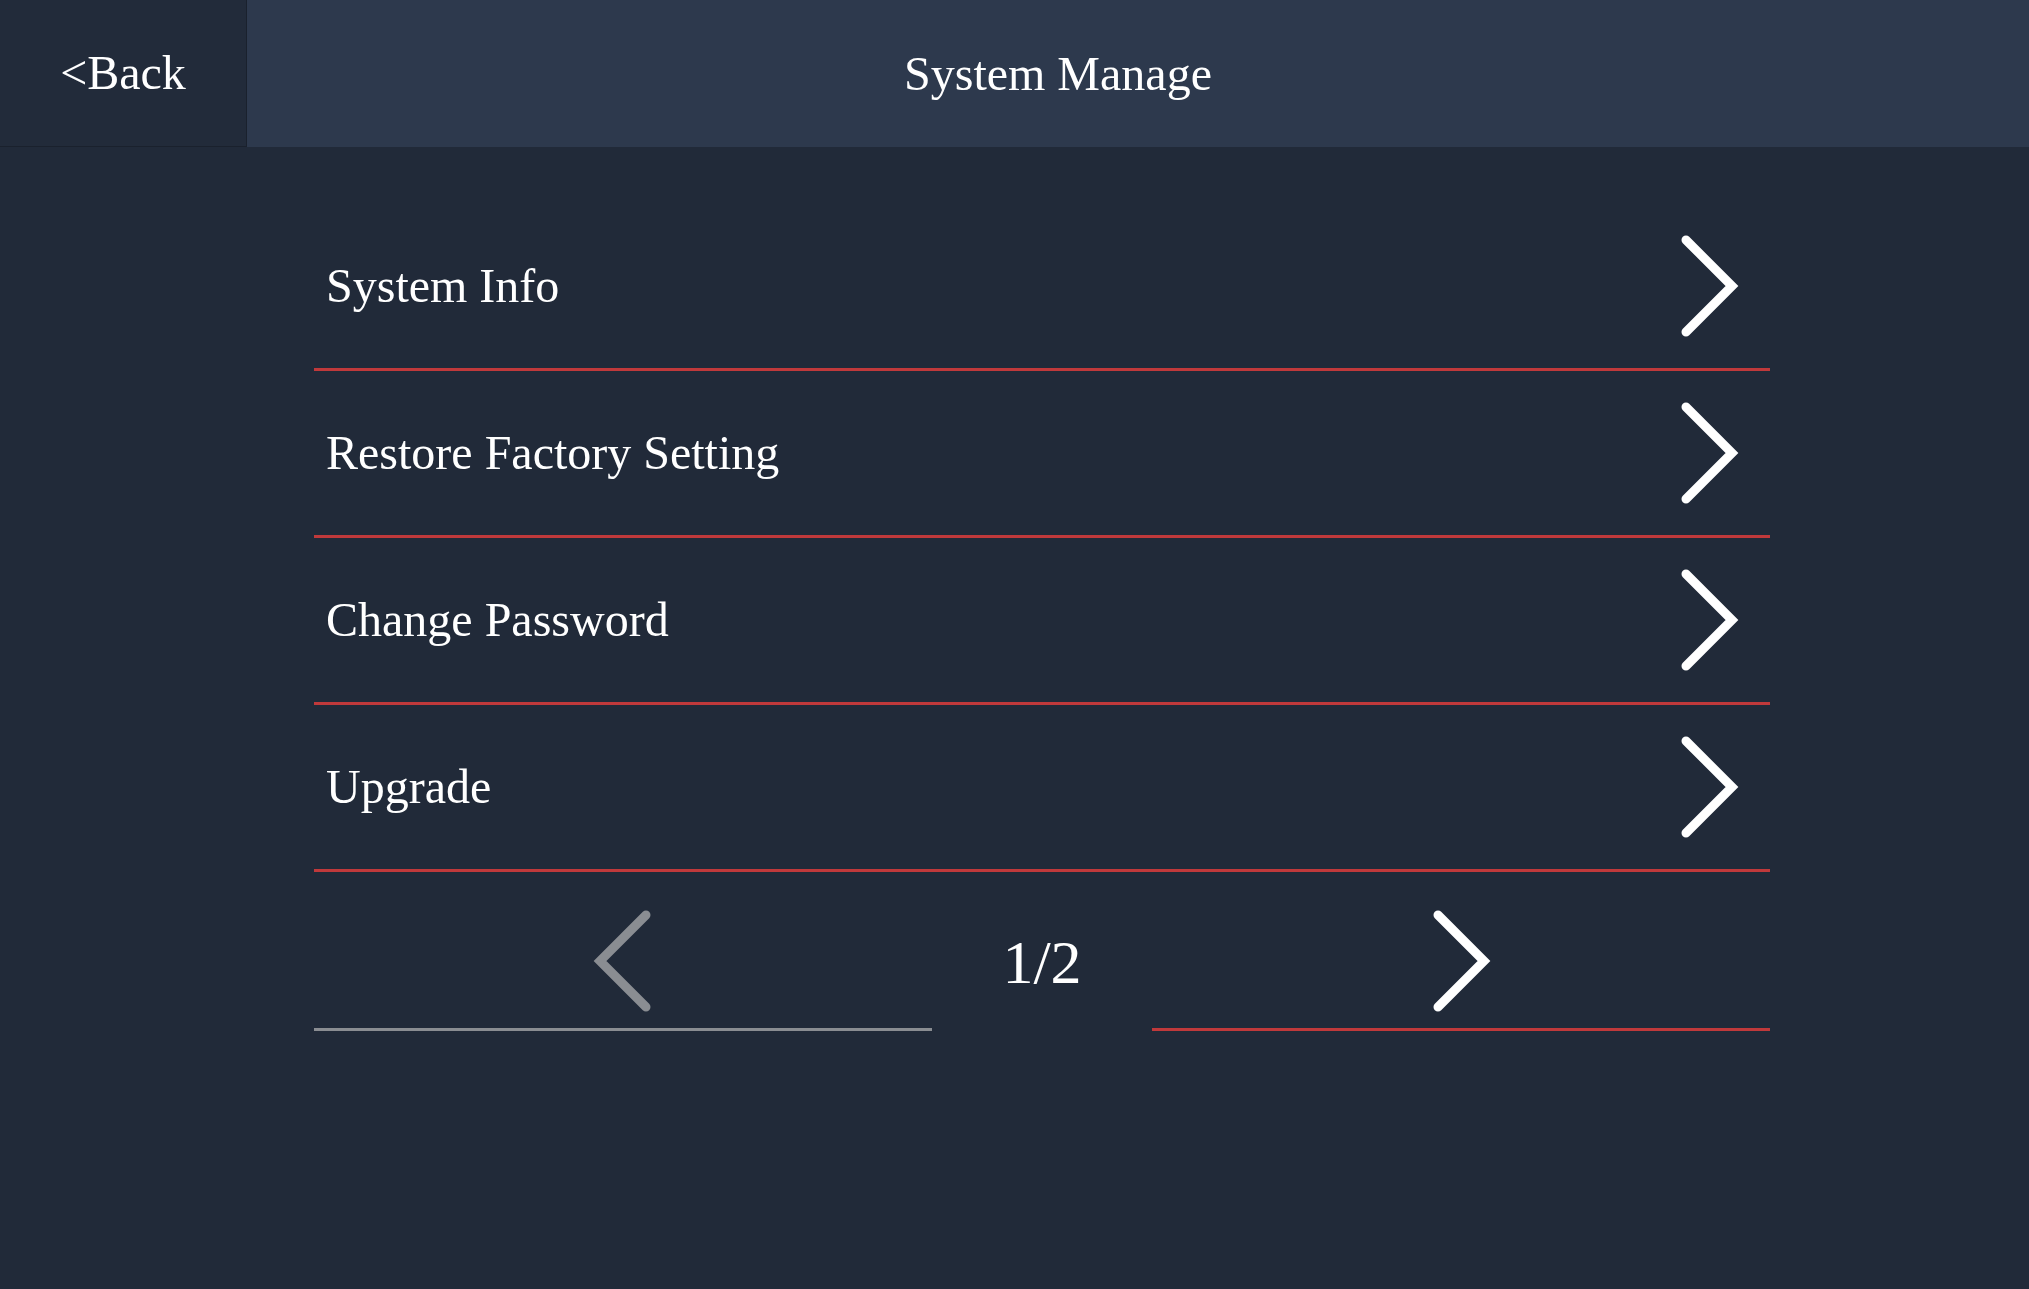 The width and height of the screenshot is (2029, 1289). Describe the element at coordinates (1042, 788) in the screenshot. I see `menu-item: Upgrade` at that location.